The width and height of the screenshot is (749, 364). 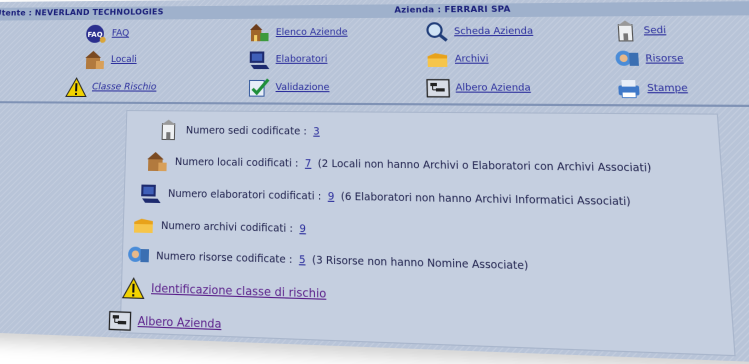 I want to click on locali-count-link: 7, so click(x=308, y=164).